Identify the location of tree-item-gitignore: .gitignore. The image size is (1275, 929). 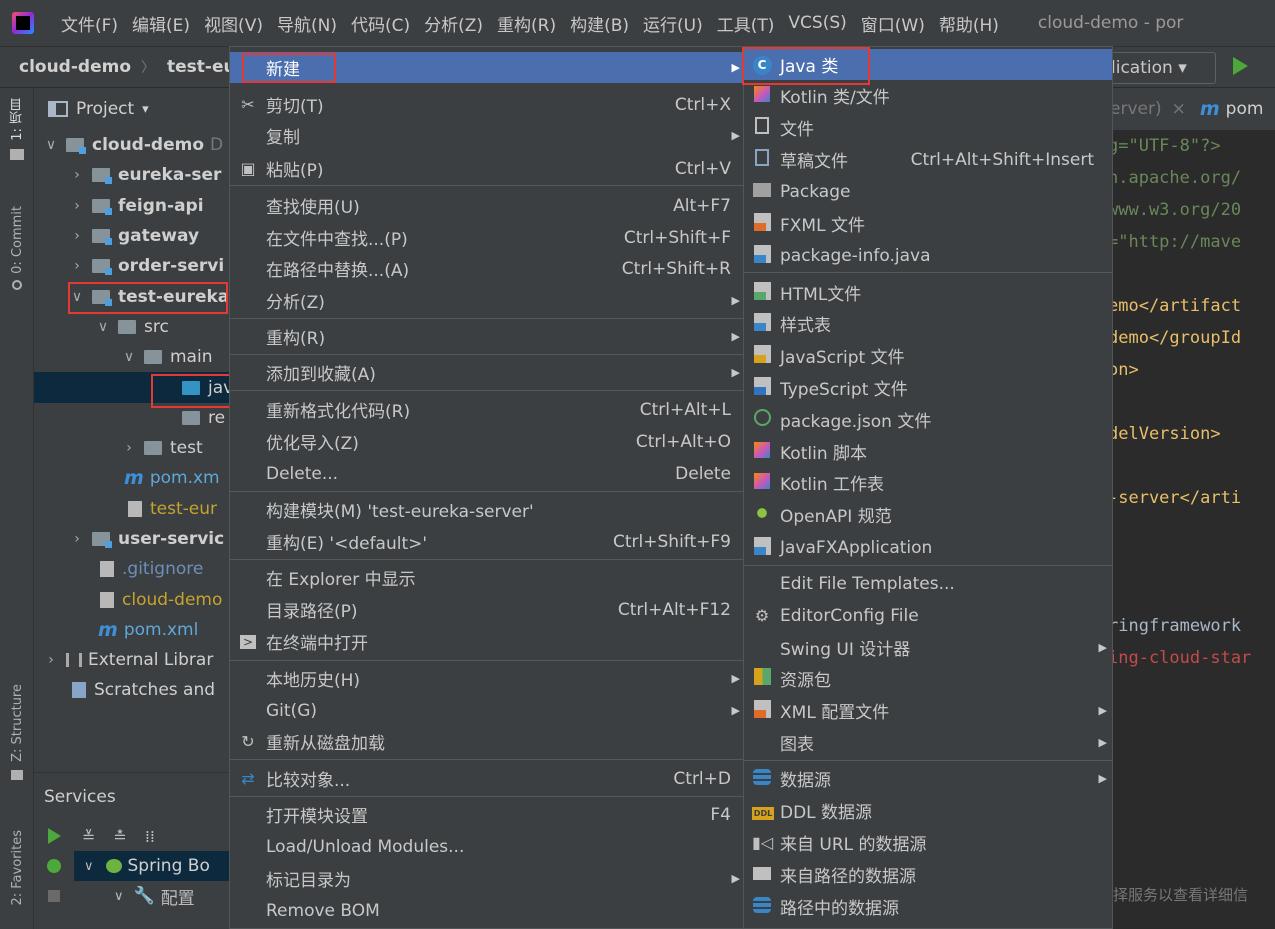
(134, 569).